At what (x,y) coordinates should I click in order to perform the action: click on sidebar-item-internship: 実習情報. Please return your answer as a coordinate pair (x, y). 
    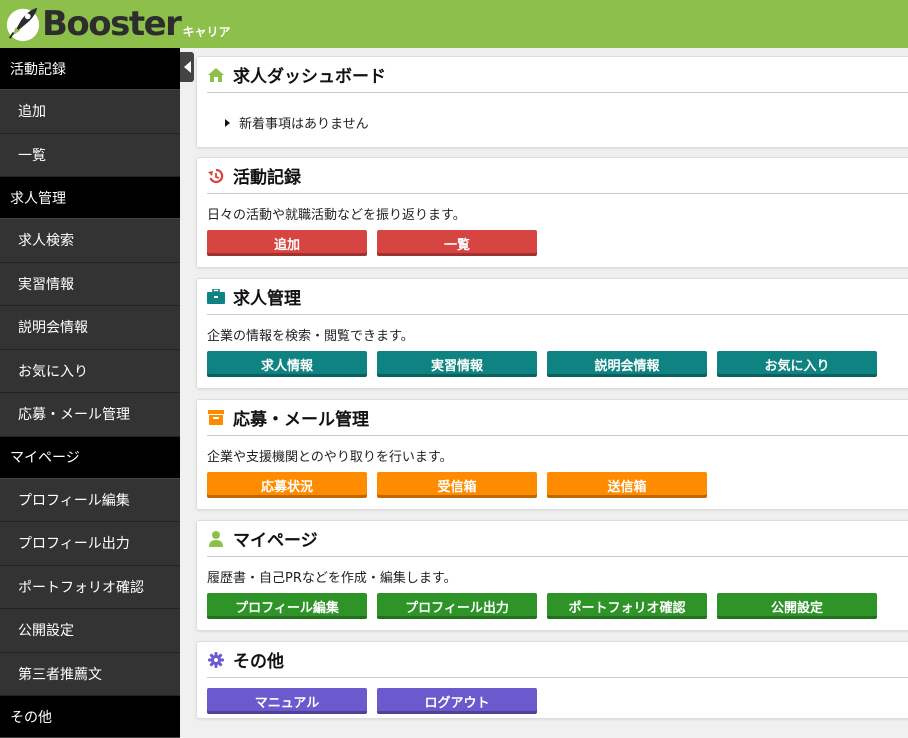
    Looking at the image, I should click on (90, 284).